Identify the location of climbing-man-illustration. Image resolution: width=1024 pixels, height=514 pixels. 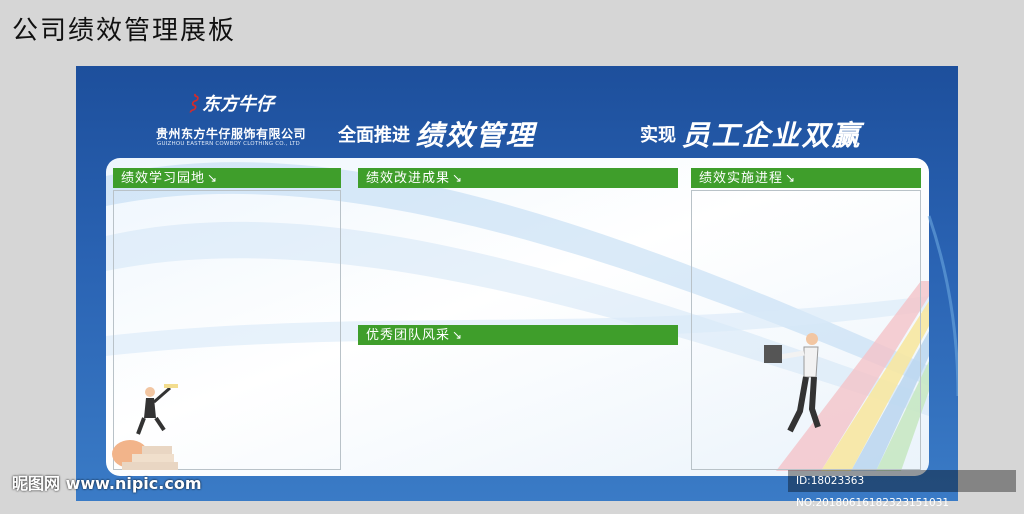
(145, 427).